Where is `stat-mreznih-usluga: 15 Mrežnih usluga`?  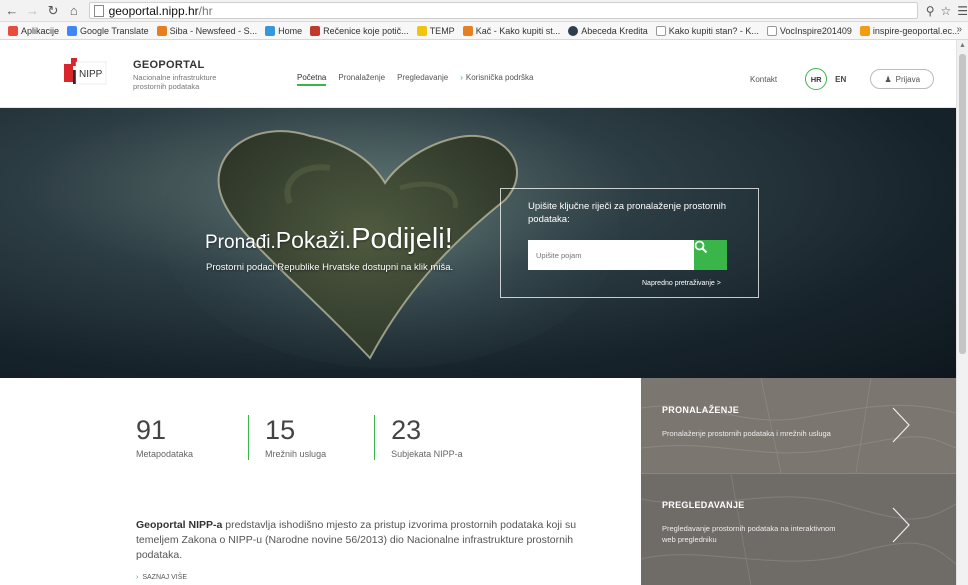
stat-mreznih-usluga: 15 Mrežnih usluga is located at coordinates (320, 437).